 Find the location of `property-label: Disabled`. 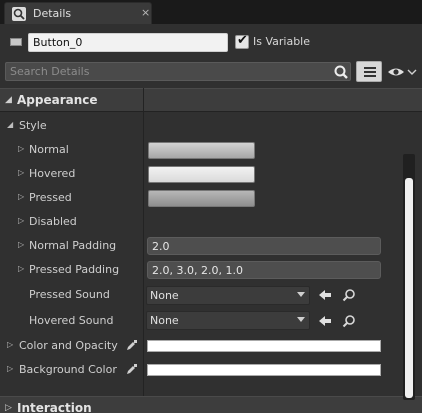

property-label: Disabled is located at coordinates (53, 221).